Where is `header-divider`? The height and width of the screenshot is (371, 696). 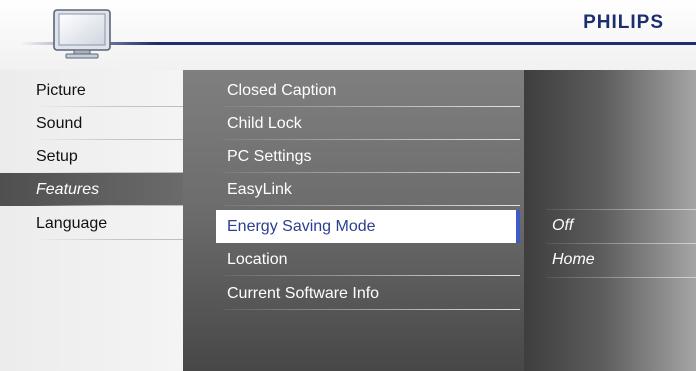
header-divider is located at coordinates (358, 43).